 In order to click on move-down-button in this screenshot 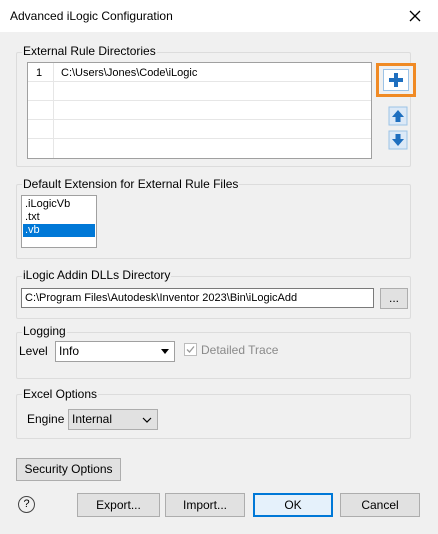, I will do `click(398, 140)`.